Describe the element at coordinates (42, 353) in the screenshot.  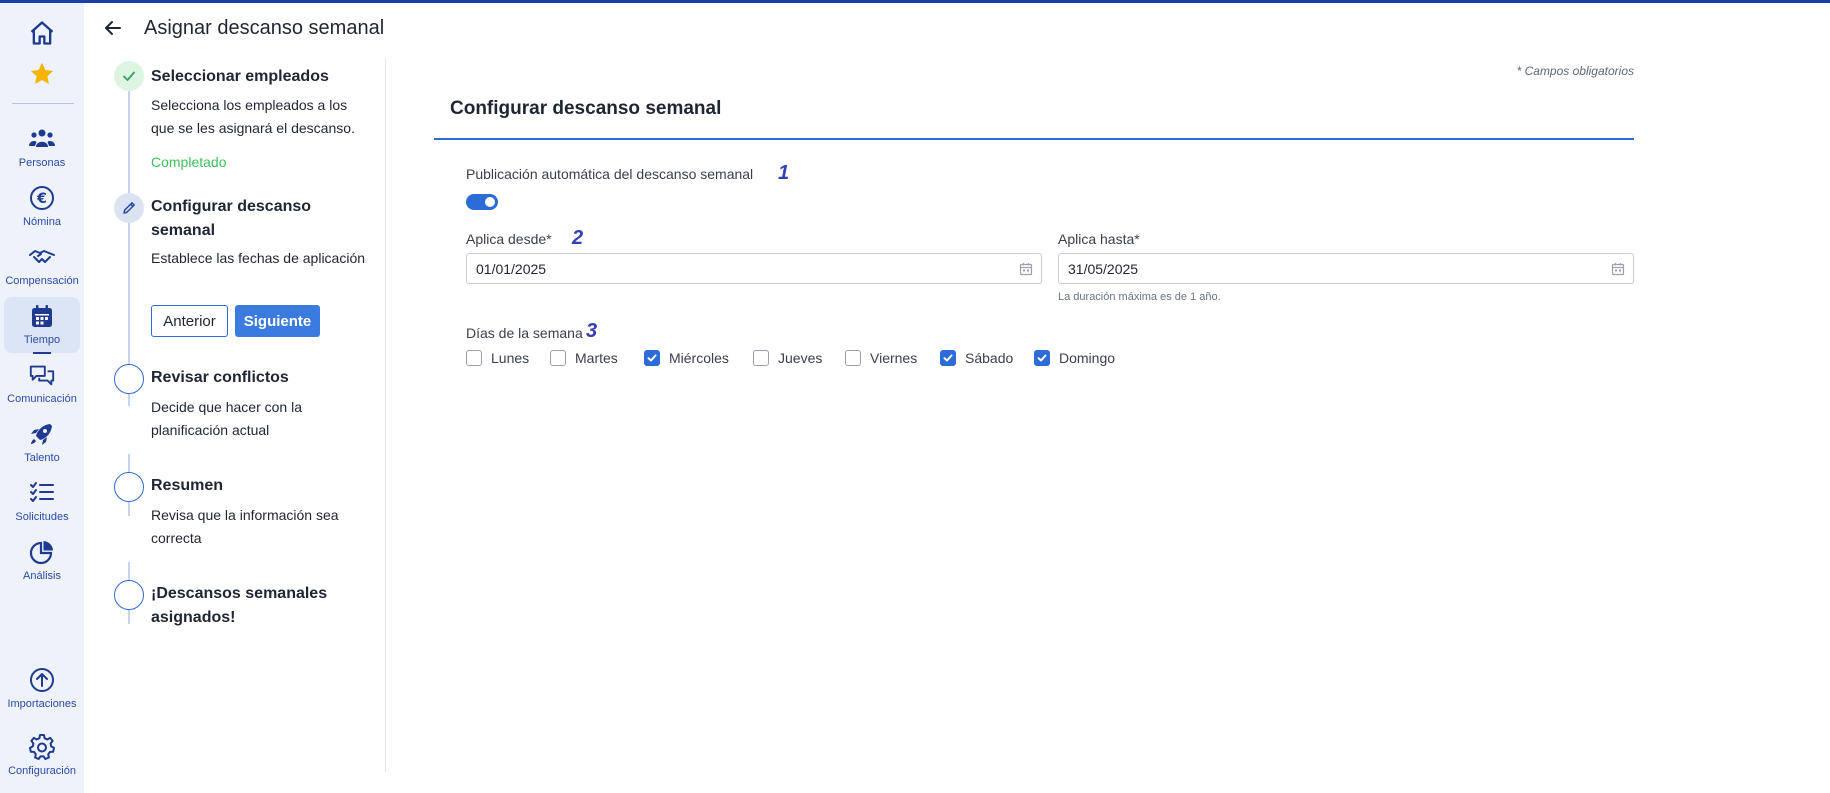
I see `active-indicator` at that location.